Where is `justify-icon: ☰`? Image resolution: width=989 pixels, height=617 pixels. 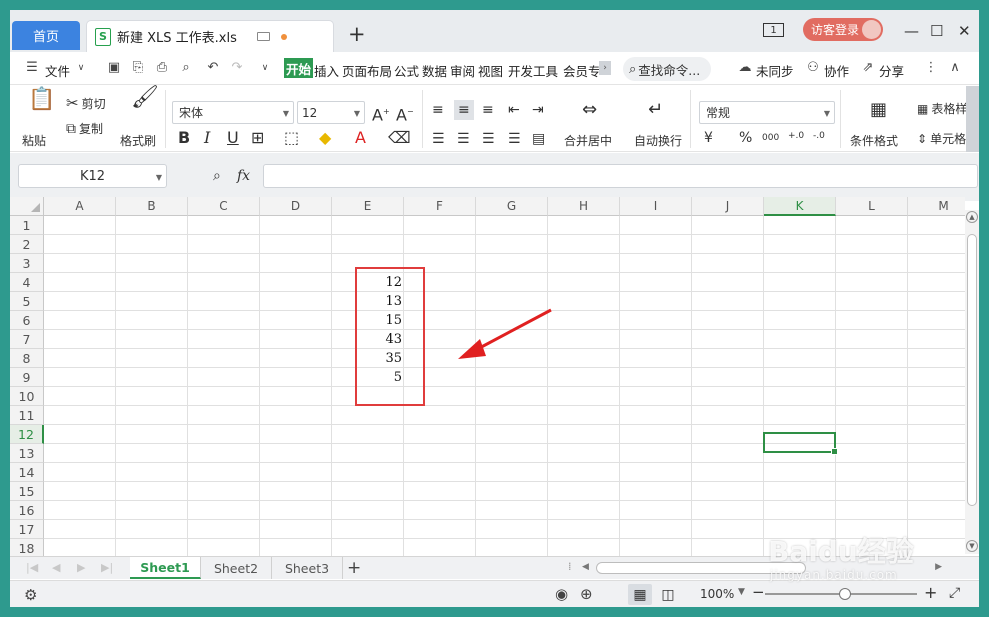
justify-icon: ☰ is located at coordinates (514, 139).